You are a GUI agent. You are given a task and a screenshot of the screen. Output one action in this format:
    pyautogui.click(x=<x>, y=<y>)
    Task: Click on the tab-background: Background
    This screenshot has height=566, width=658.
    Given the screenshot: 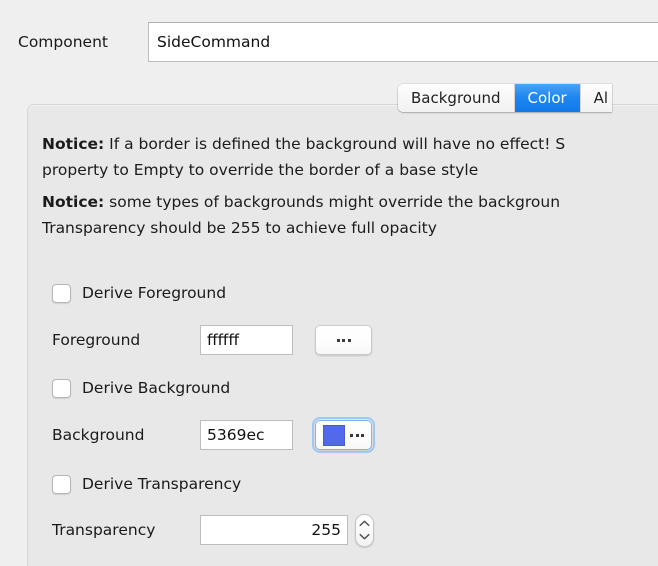 What is the action you would take?
    pyautogui.click(x=456, y=98)
    